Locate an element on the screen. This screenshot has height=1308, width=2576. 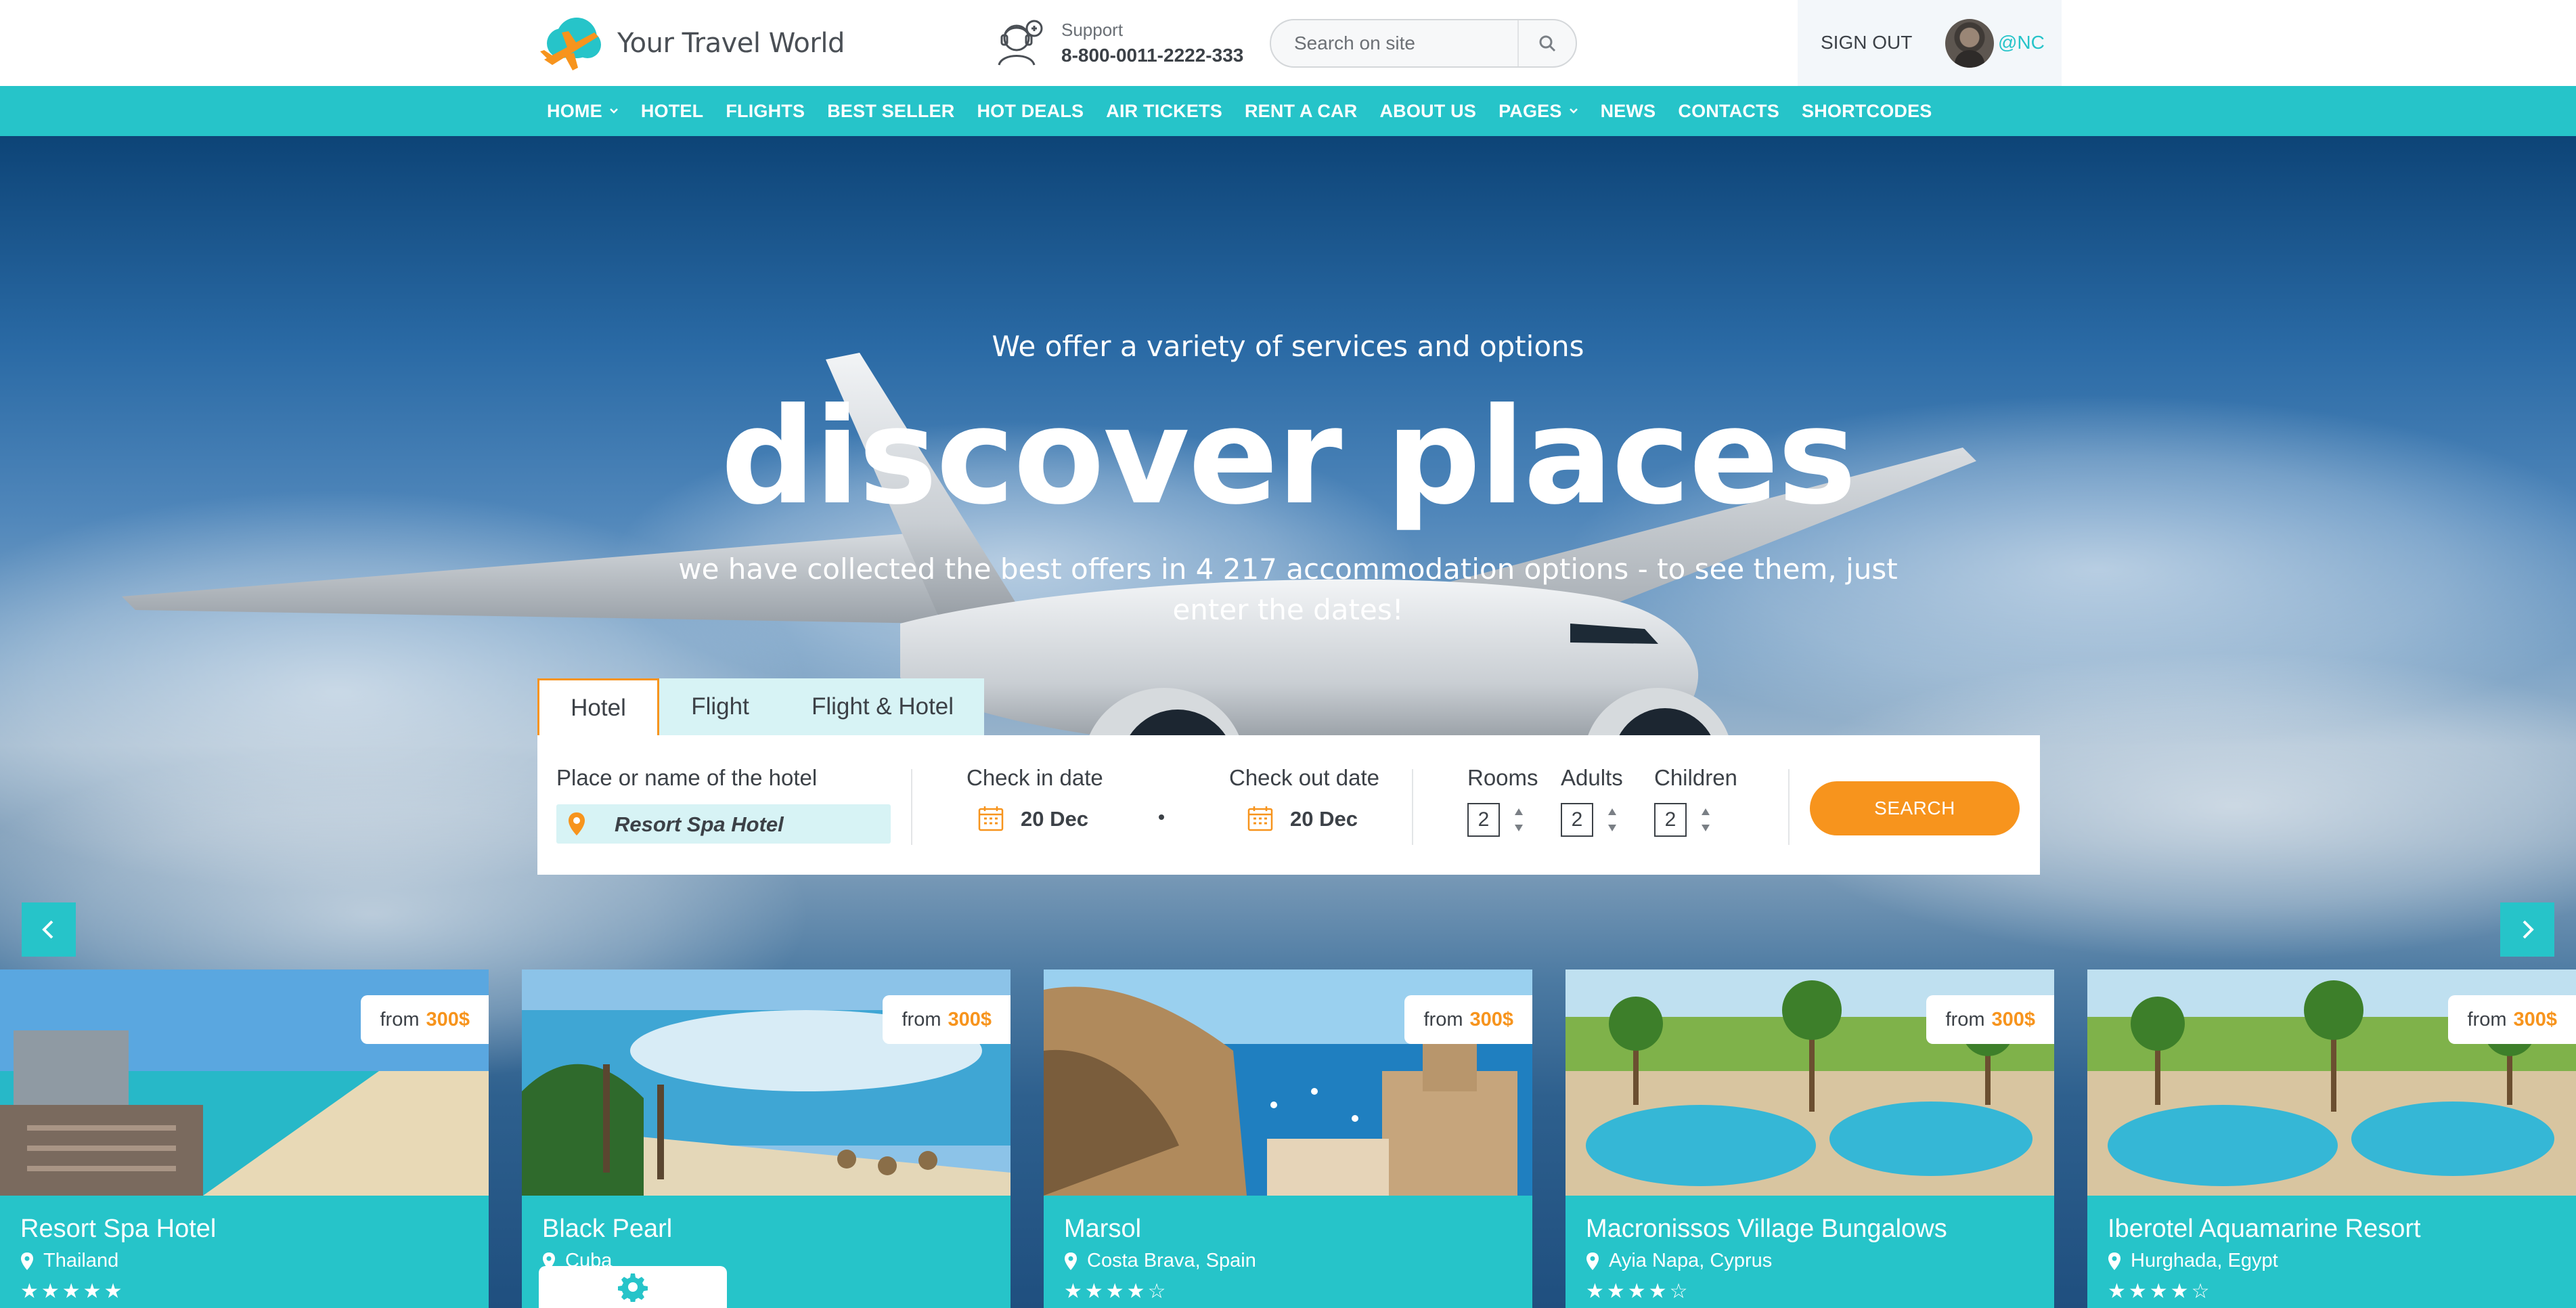
gear-icon is located at coordinates (633, 1287).